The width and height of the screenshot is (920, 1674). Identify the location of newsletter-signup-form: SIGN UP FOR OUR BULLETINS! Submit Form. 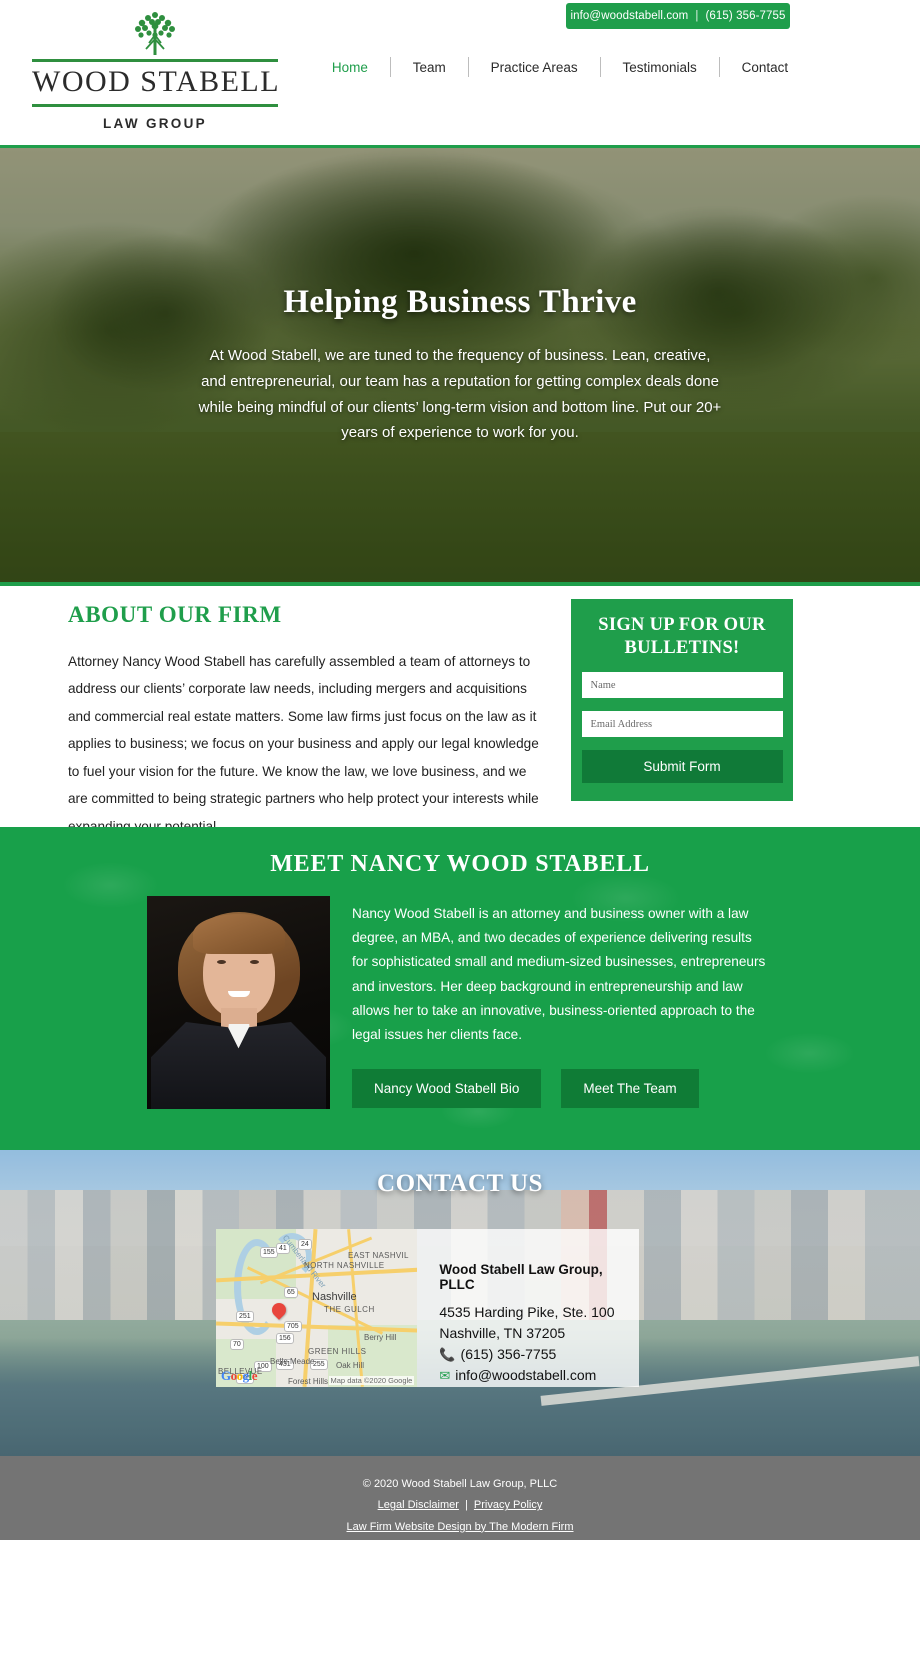
(682, 700).